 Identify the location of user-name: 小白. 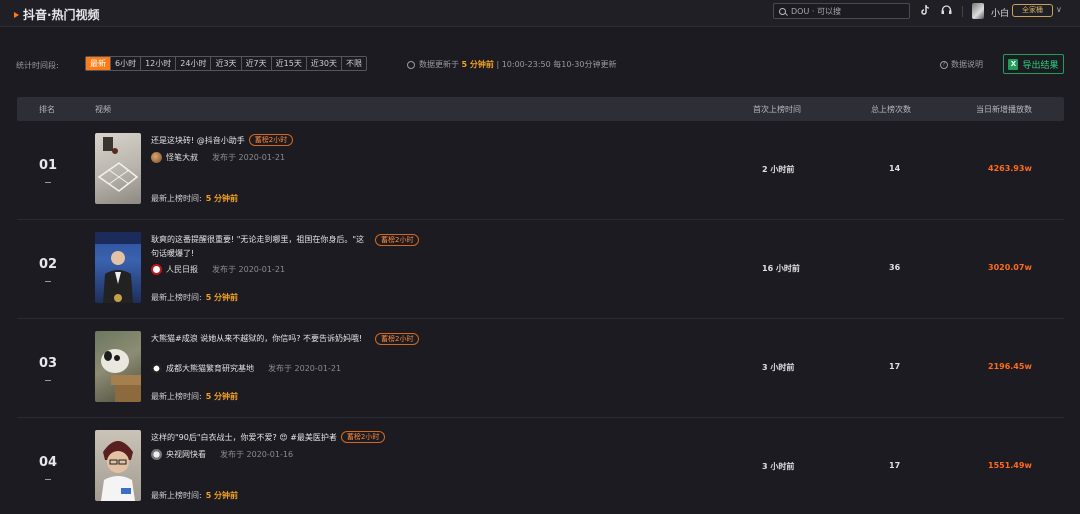
(1000, 12).